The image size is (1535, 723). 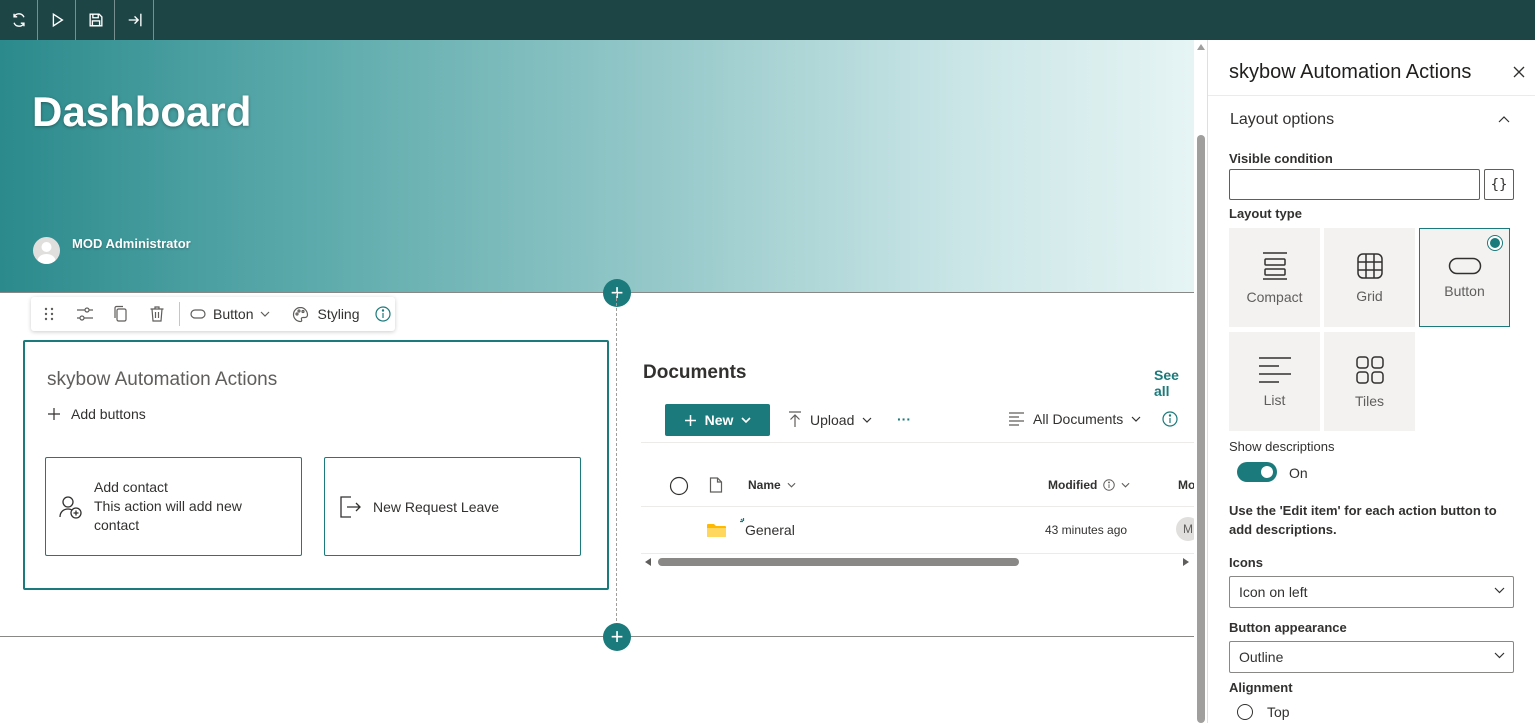 What do you see at coordinates (168, 515) in the screenshot?
I see `action-description: This action will add new contact` at bounding box center [168, 515].